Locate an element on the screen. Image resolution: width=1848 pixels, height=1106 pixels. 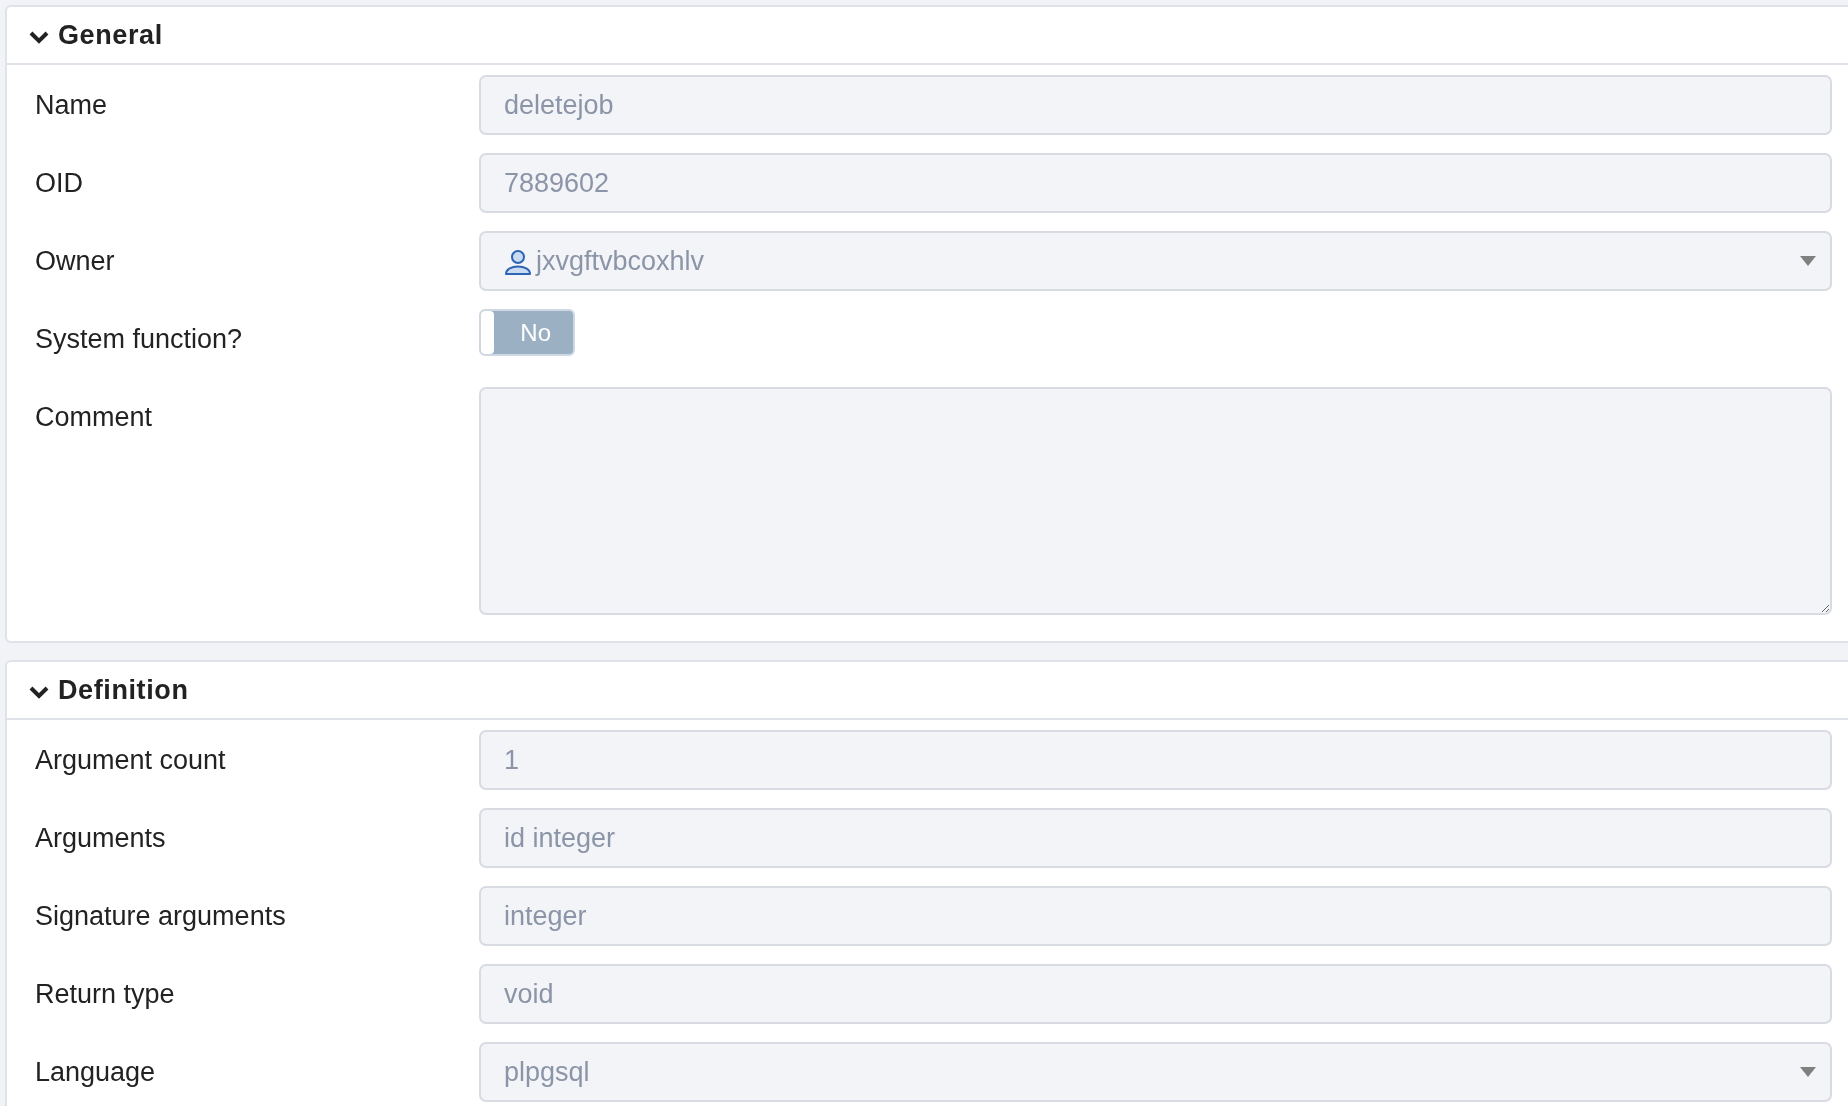
field-label: Arguments is located at coordinates (101, 838).